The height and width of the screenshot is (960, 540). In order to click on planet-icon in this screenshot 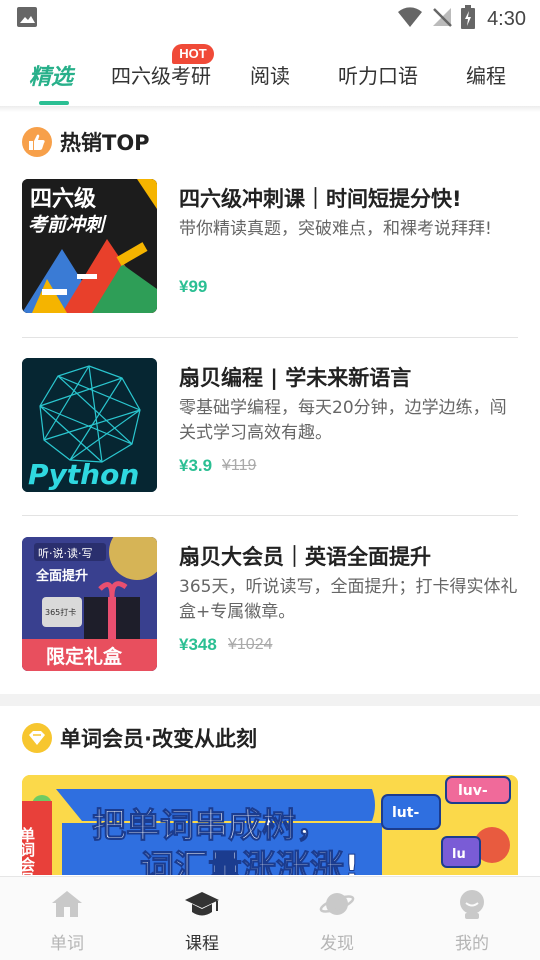, I will do `click(337, 906)`.